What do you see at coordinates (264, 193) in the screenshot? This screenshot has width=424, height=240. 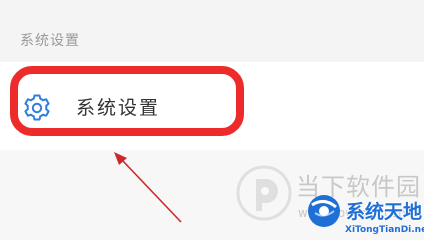 I see `downxia-logo-icon` at bounding box center [264, 193].